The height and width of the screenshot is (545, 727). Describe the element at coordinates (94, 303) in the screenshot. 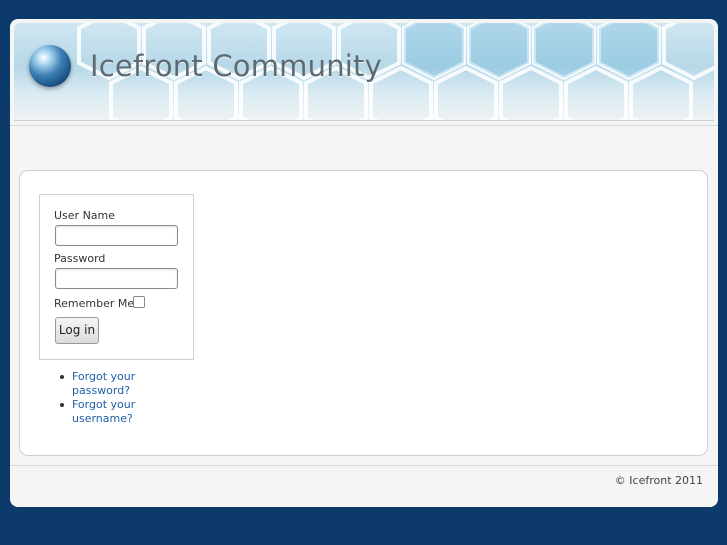

I see `remember-me-label: Remember Me` at that location.